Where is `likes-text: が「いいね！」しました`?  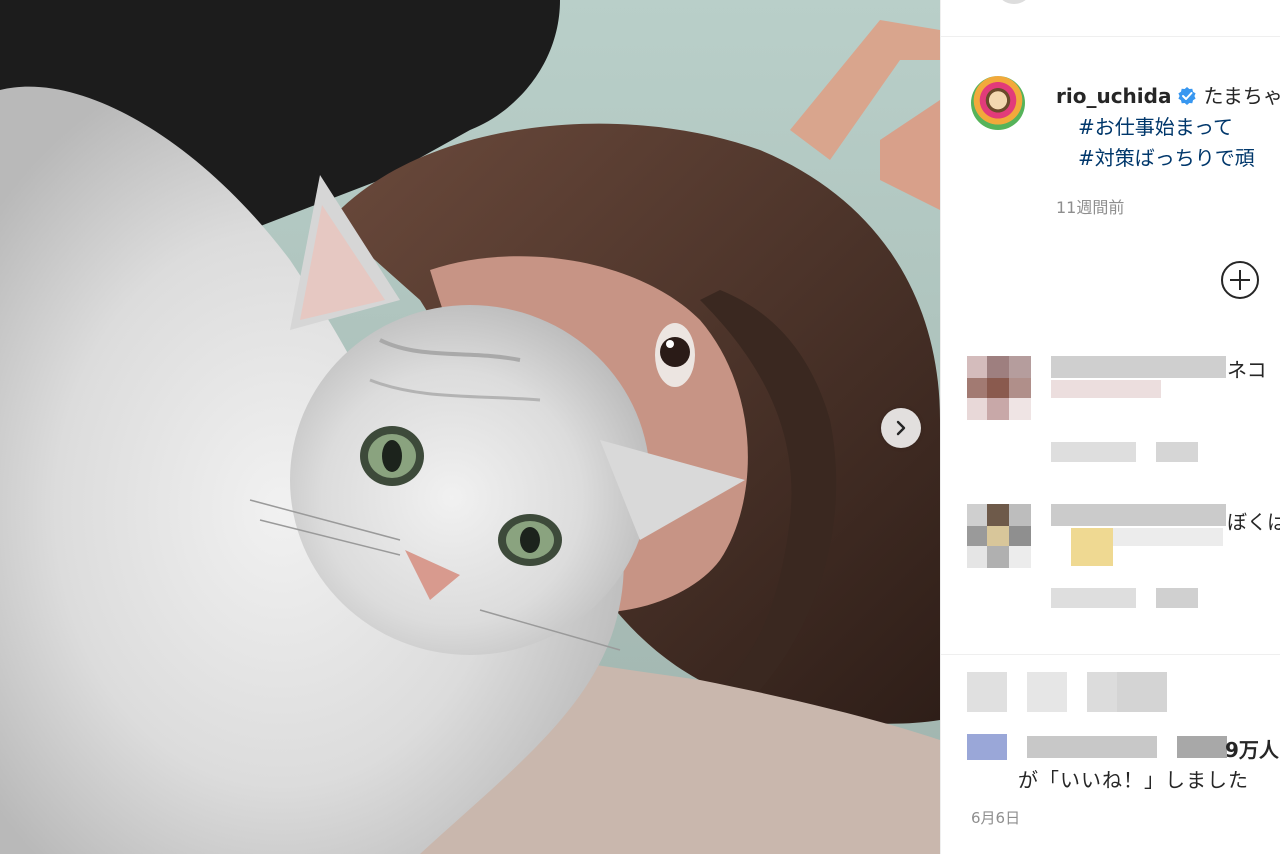
likes-text: が「いいね！」しました is located at coordinates (1133, 780).